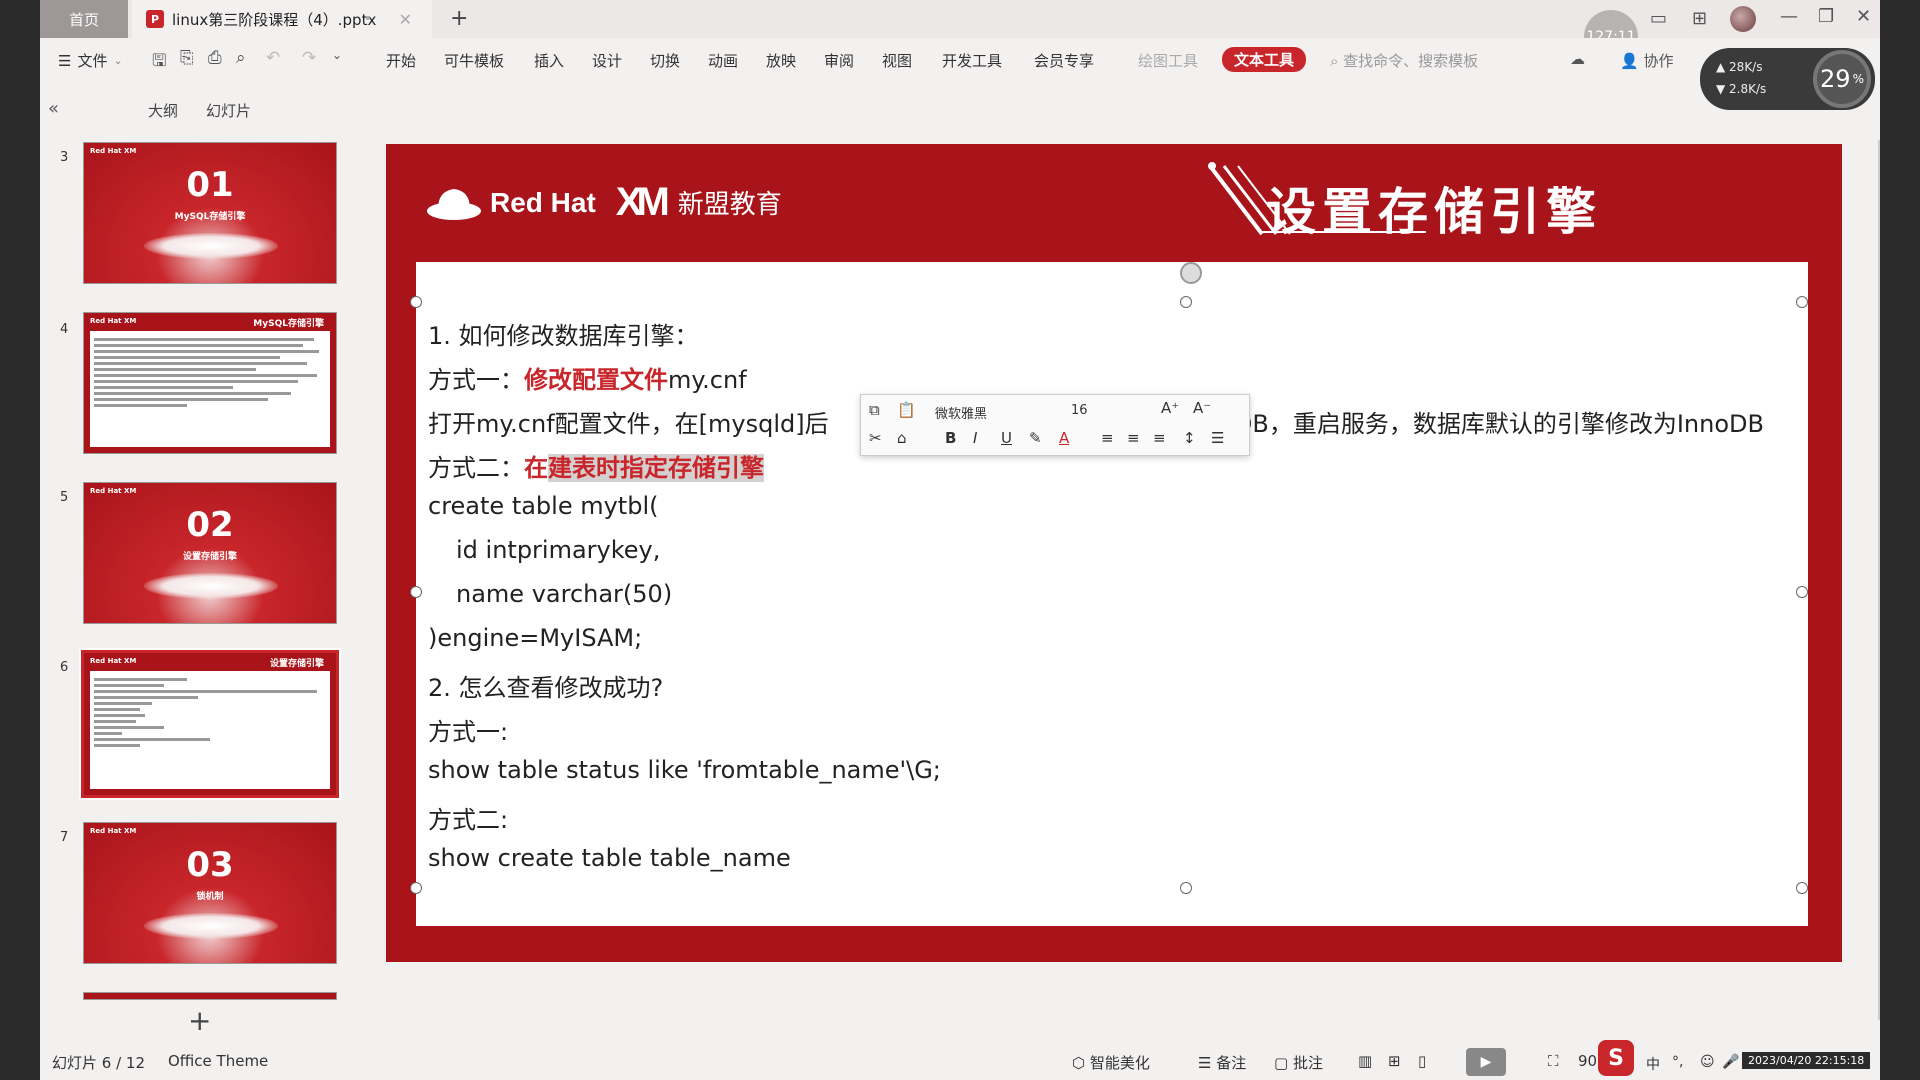 The width and height of the screenshot is (1920, 1080). I want to click on font-family-select: 微软雅黑, so click(961, 412).